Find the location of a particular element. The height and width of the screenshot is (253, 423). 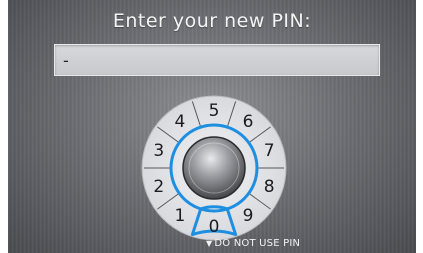

dial-digit-0: 0 is located at coordinates (214, 227).